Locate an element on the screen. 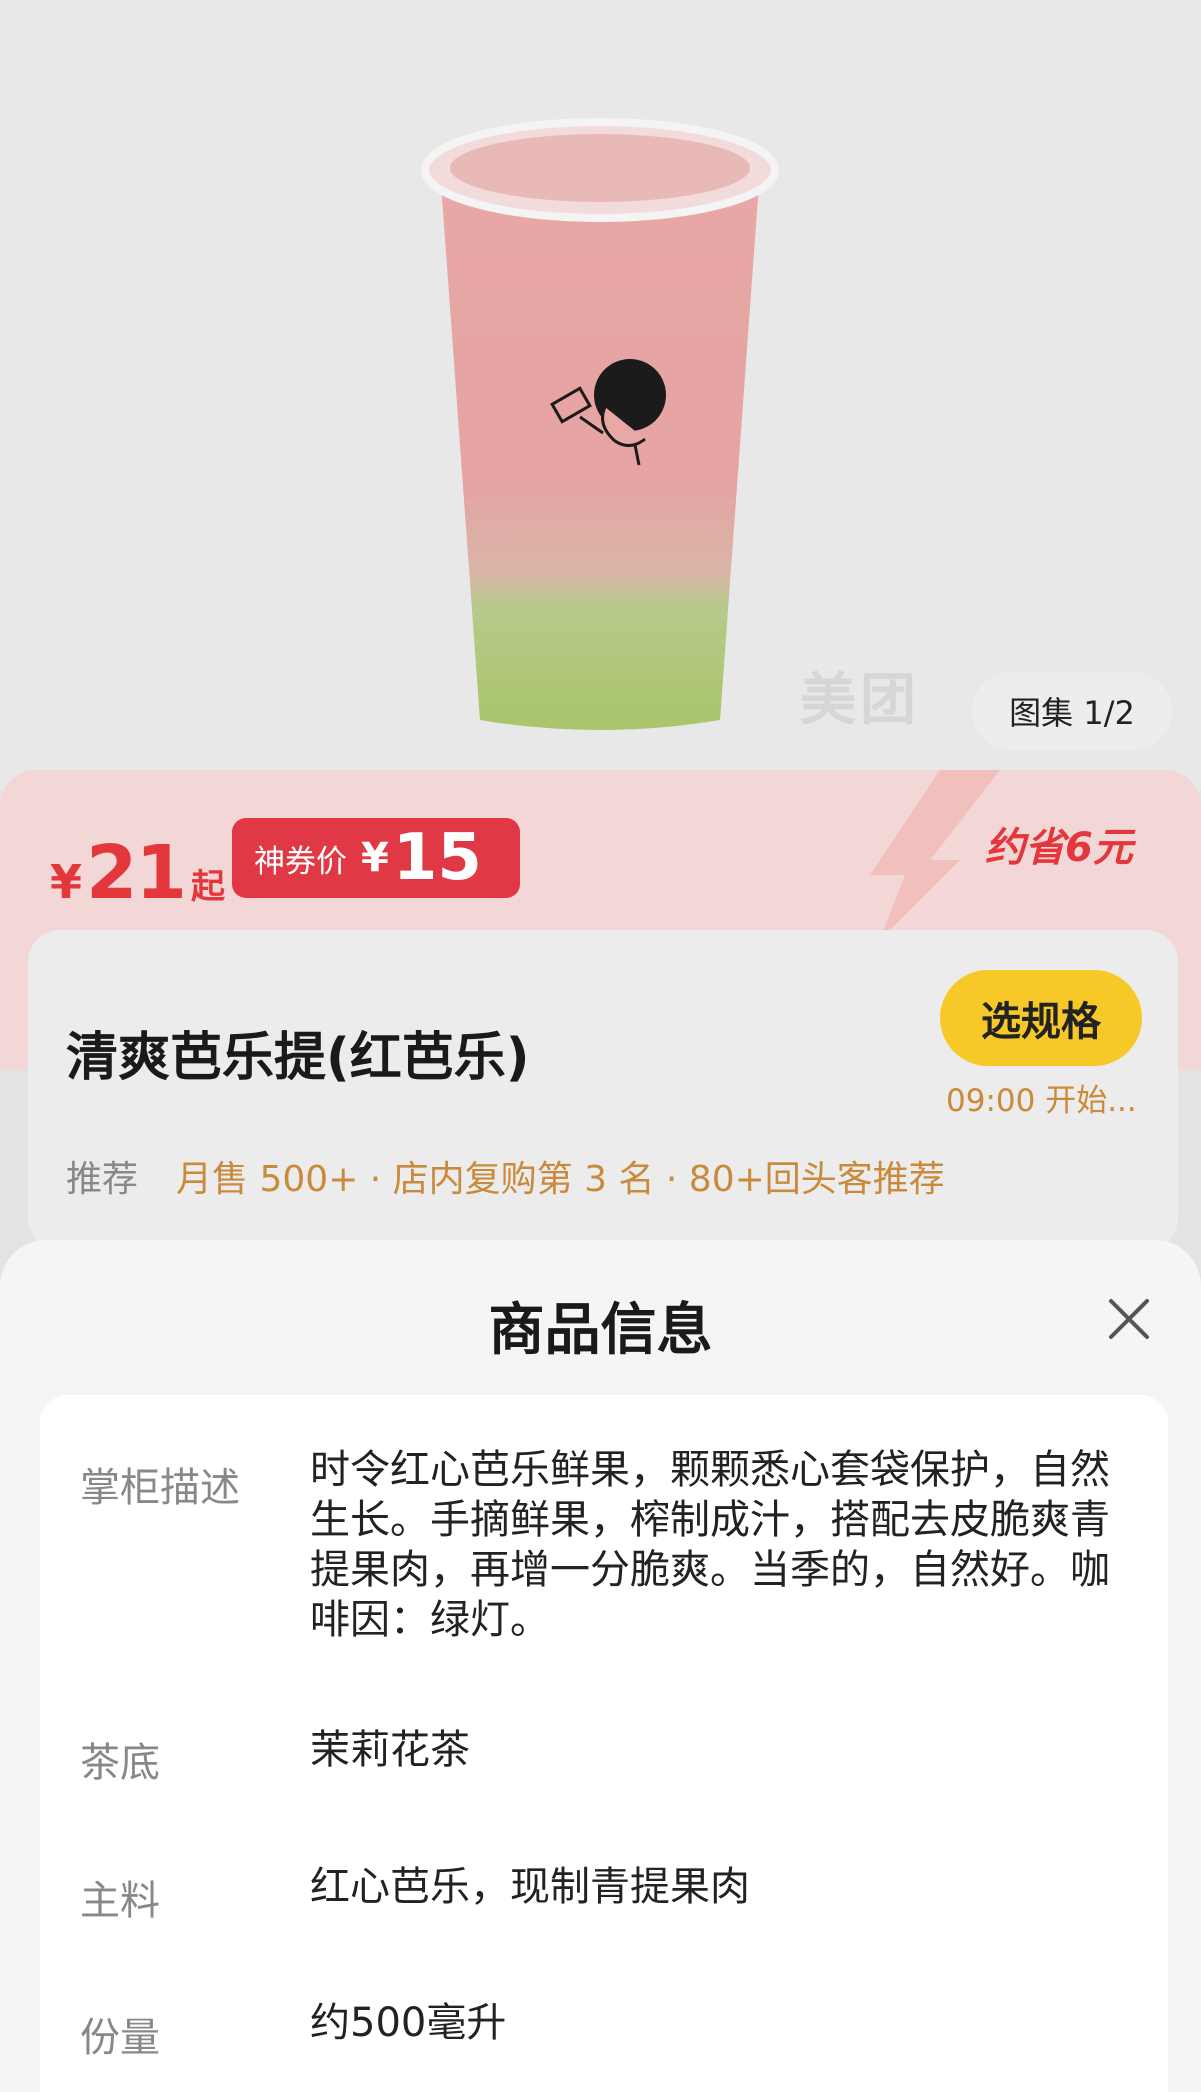 The height and width of the screenshot is (2092, 1201). sales-stats: 月售 500+ · 店内复购第 3 名 · 80+回头客推荐 is located at coordinates (560, 1179).